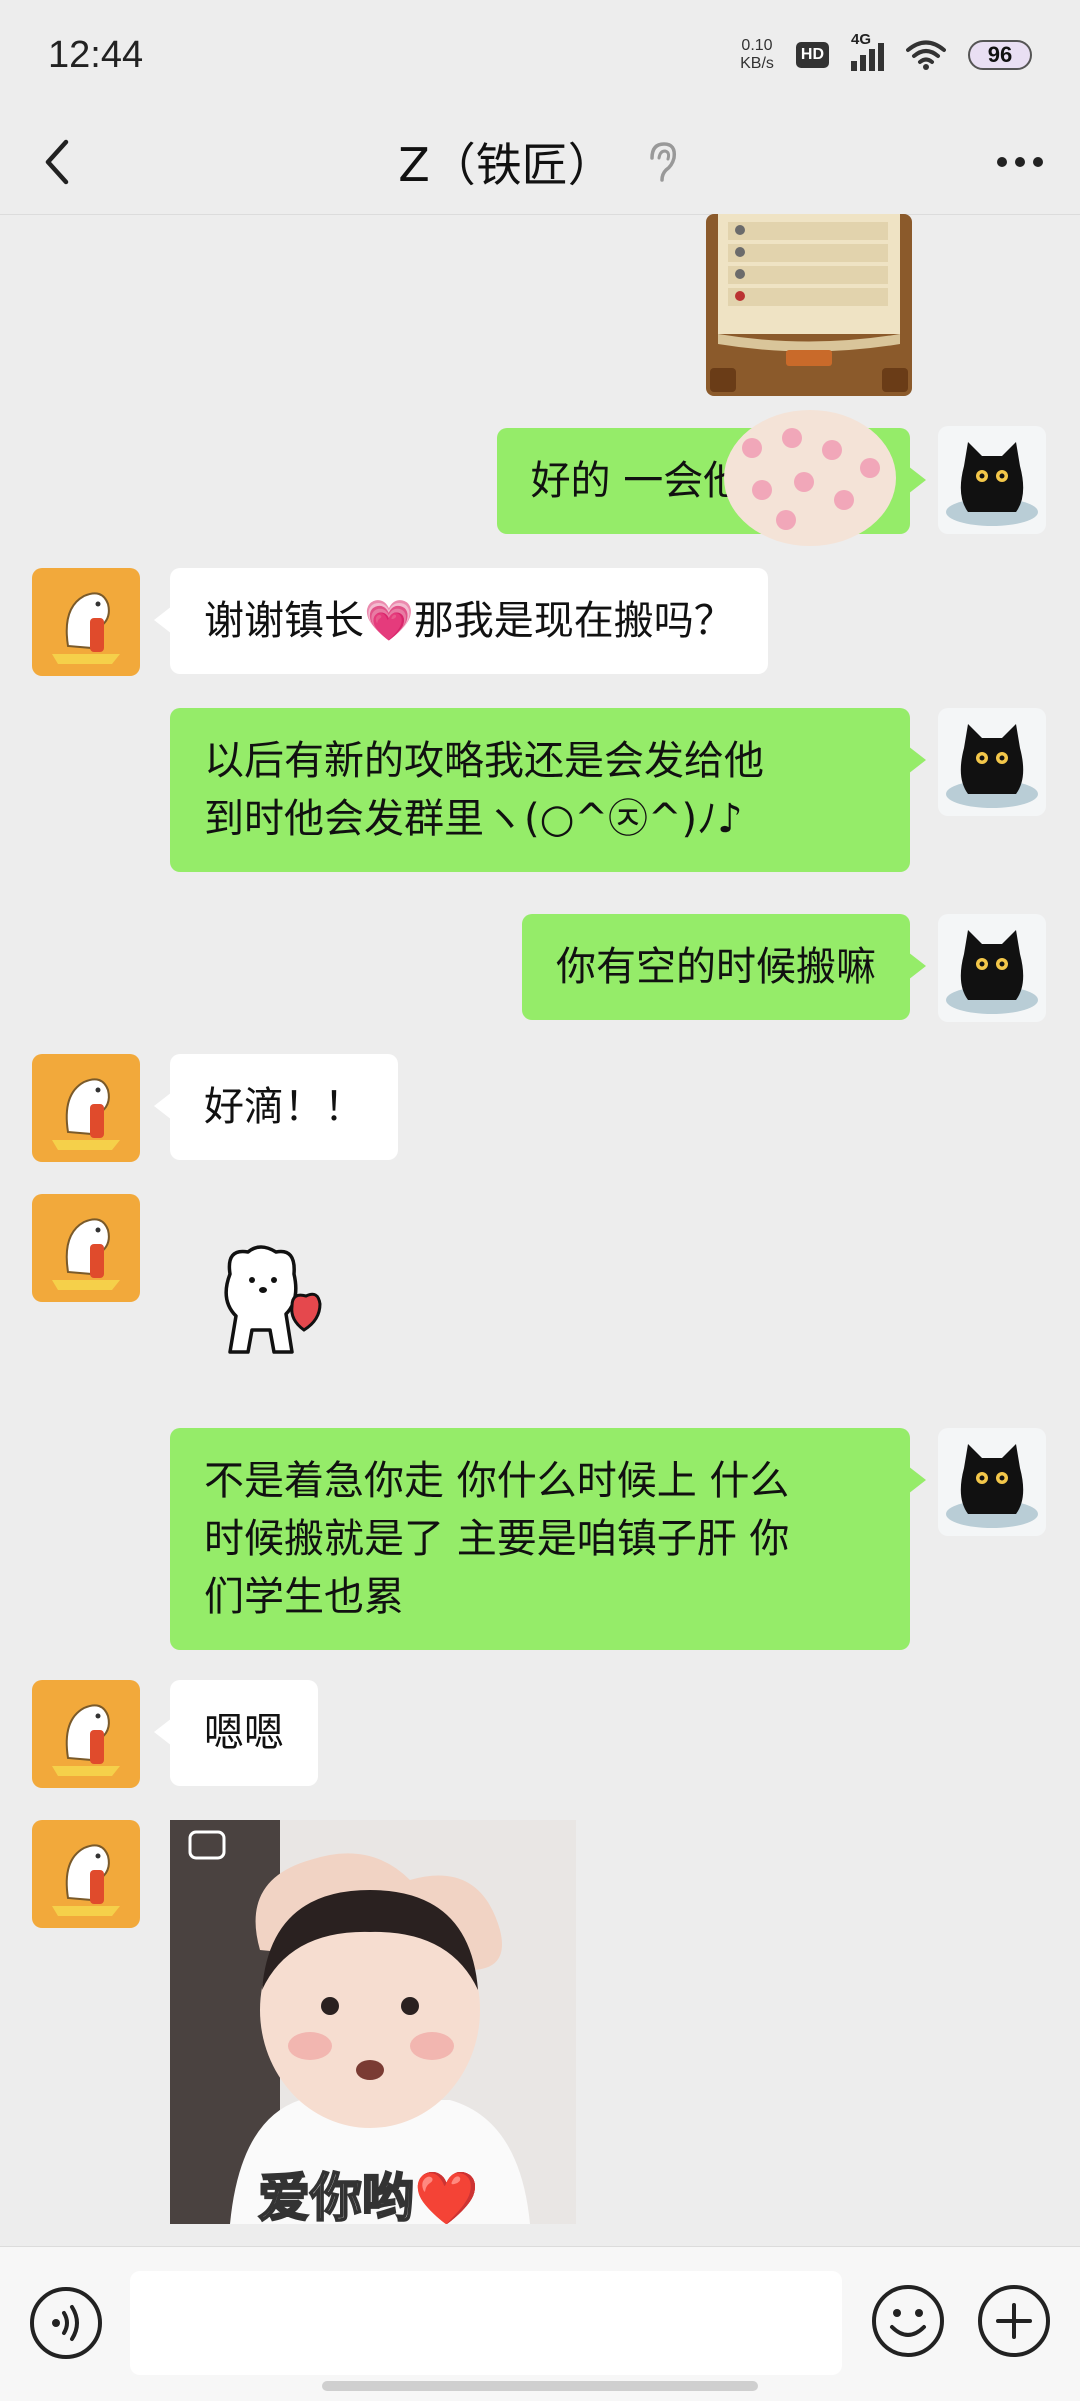  What do you see at coordinates (861, 39) in the screenshot?
I see `network-type: 4G` at bounding box center [861, 39].